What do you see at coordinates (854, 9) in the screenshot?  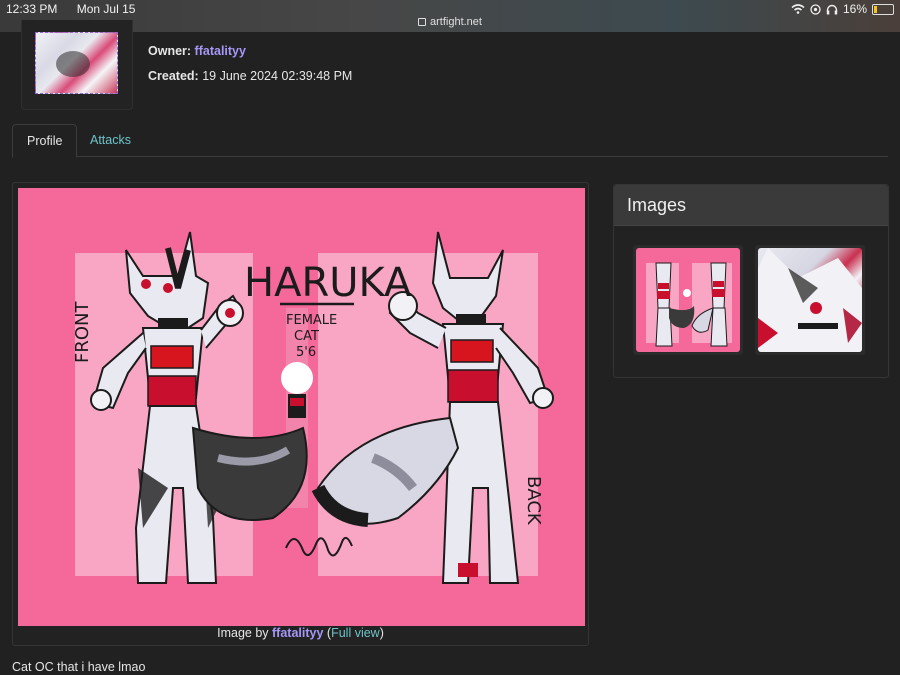 I see `battery-percent: 16%` at bounding box center [854, 9].